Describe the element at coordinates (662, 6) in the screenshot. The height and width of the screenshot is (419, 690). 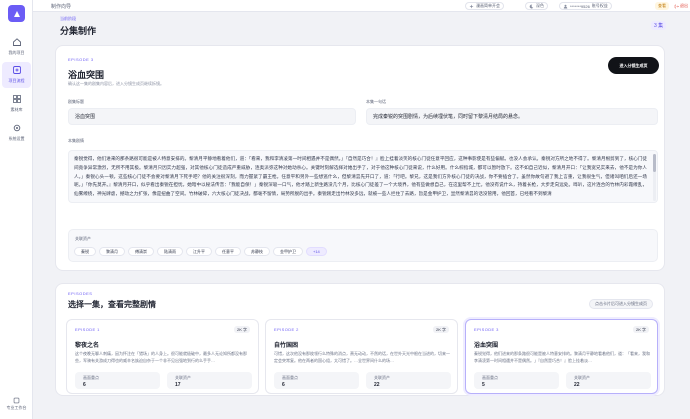
I see `status-badge: 查看` at that location.